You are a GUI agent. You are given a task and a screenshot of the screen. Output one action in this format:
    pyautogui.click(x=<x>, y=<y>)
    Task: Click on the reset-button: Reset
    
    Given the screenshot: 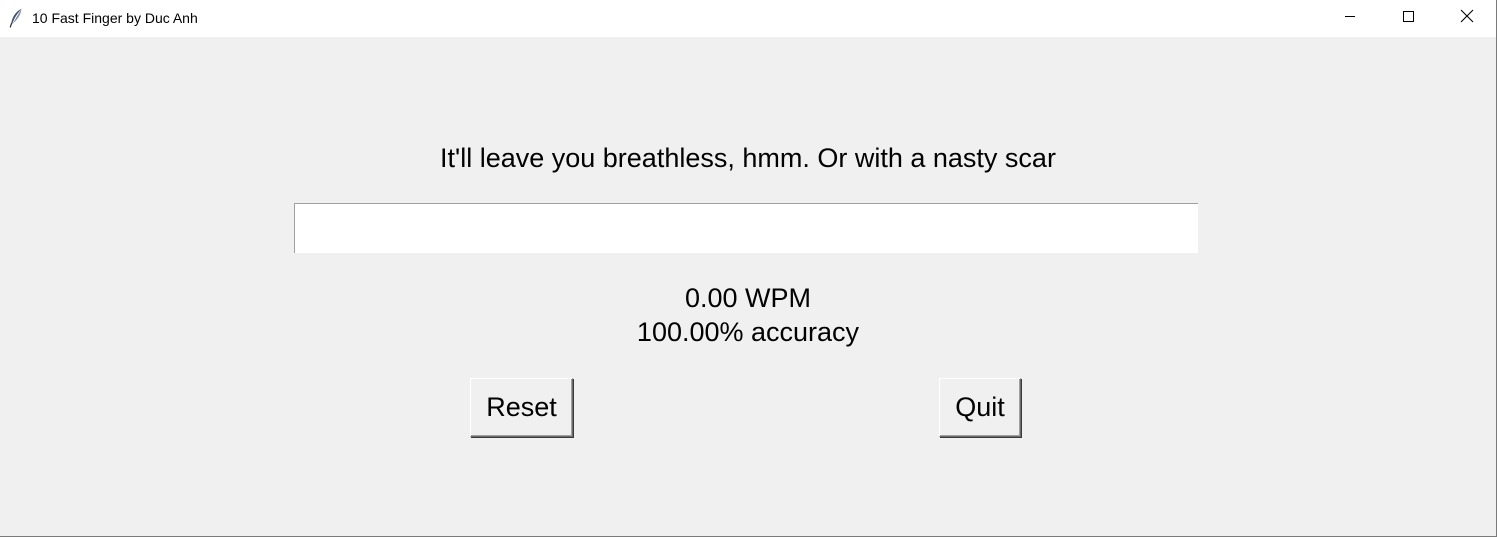 What is the action you would take?
    pyautogui.click(x=521, y=407)
    